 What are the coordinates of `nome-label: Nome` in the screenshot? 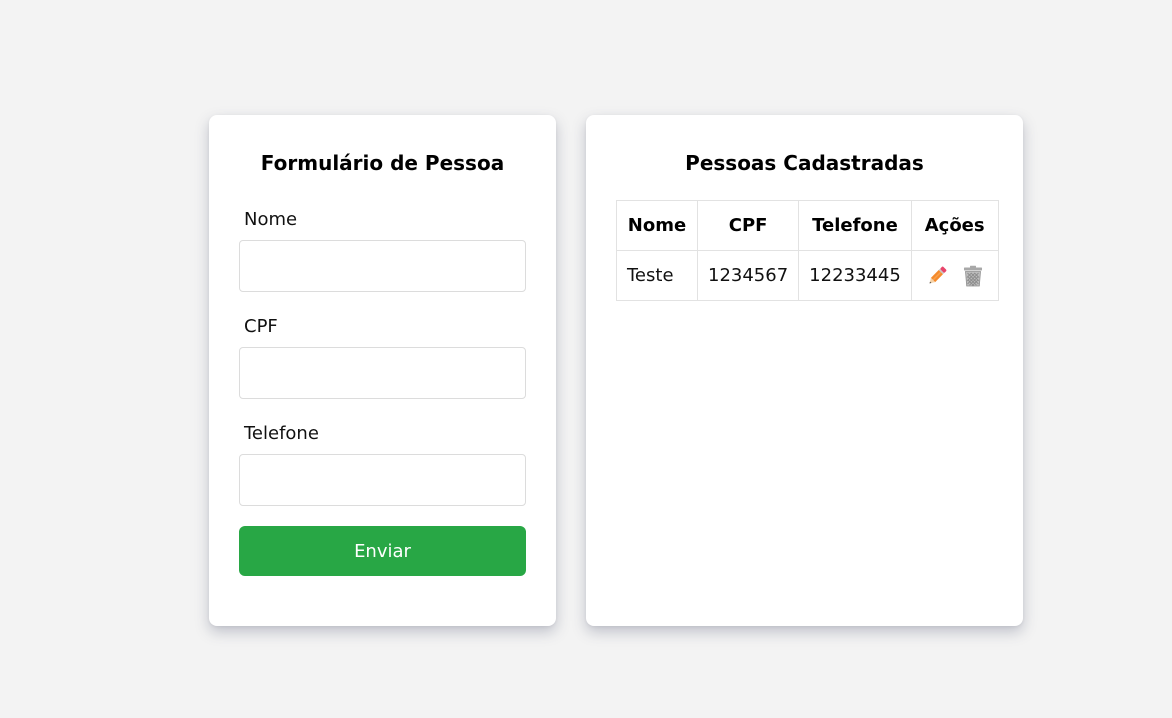 It's located at (271, 219).